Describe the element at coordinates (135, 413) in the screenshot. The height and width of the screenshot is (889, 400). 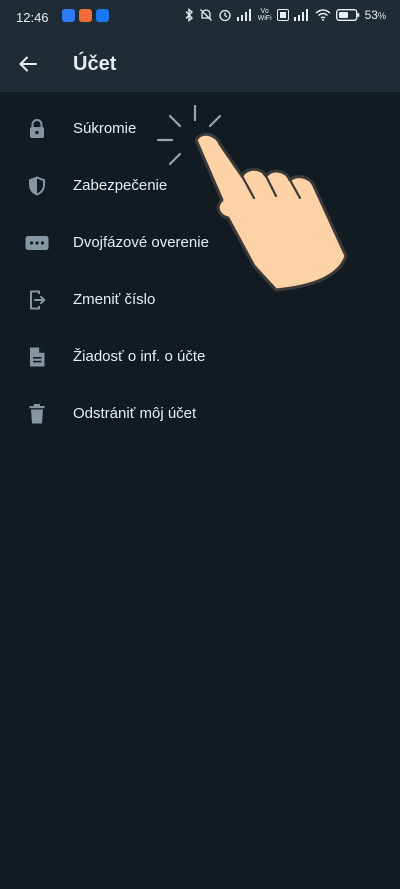
I see `menu-item-label: Odstrániť môj účet` at that location.